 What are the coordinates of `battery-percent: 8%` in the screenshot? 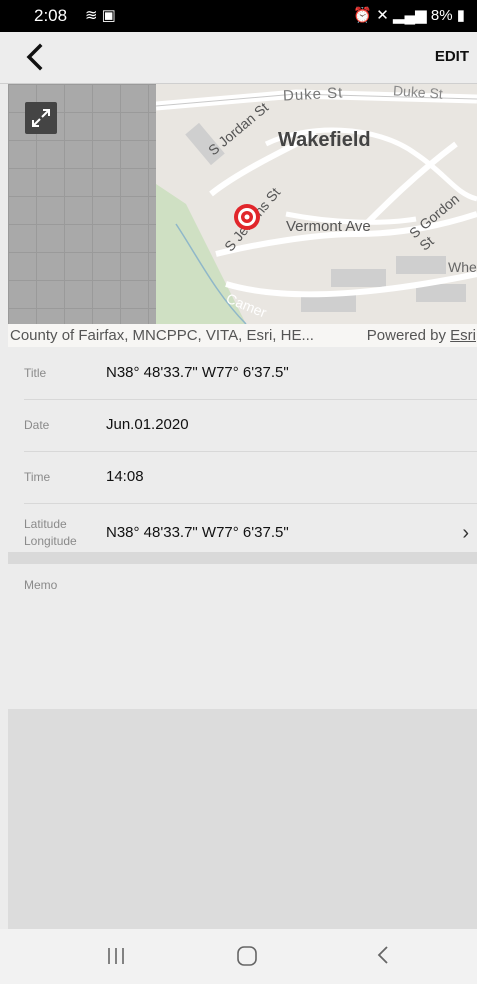 It's located at (441, 15).